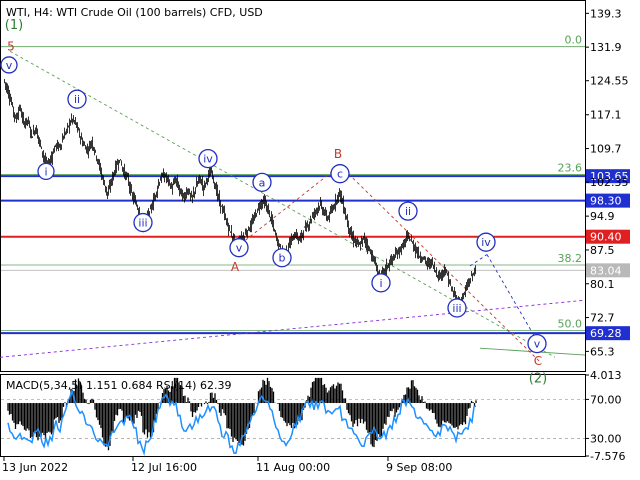  Describe the element at coordinates (118, 385) in the screenshot. I see `indicator-title: MACD(5,34,5) 1.151 0.684 RSI(14) 62.39` at that location.